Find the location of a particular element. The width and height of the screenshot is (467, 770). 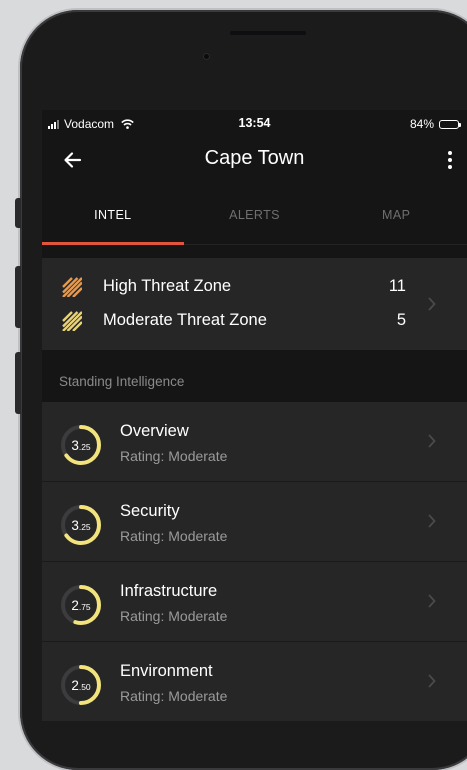

page-title: Cape Town is located at coordinates (254, 158).